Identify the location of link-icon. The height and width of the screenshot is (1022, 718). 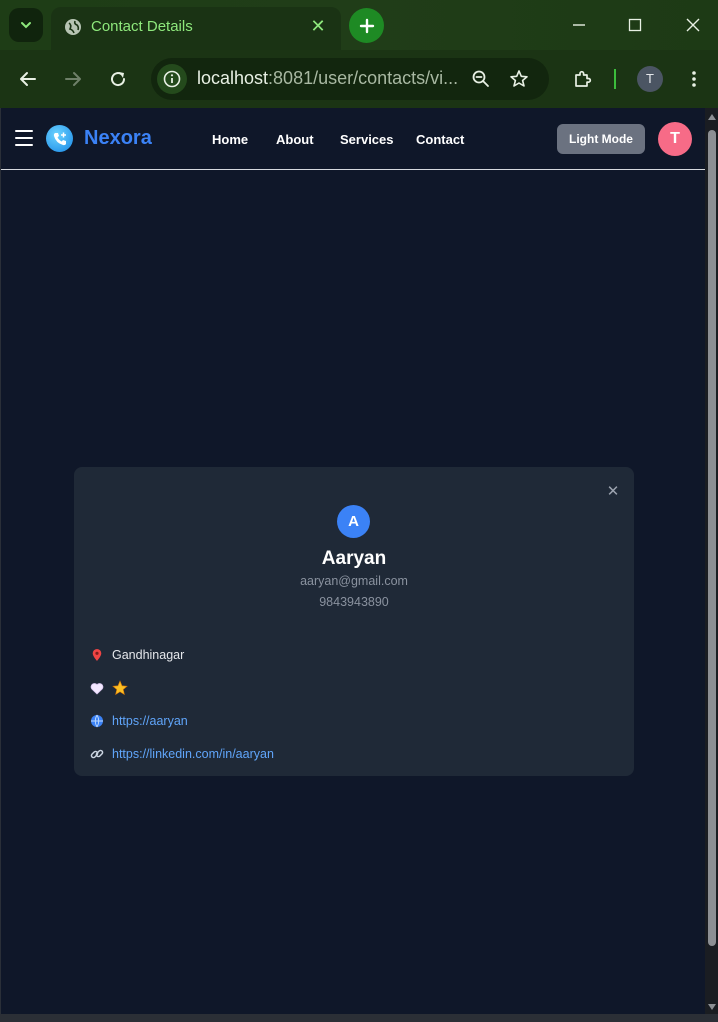
(97, 754).